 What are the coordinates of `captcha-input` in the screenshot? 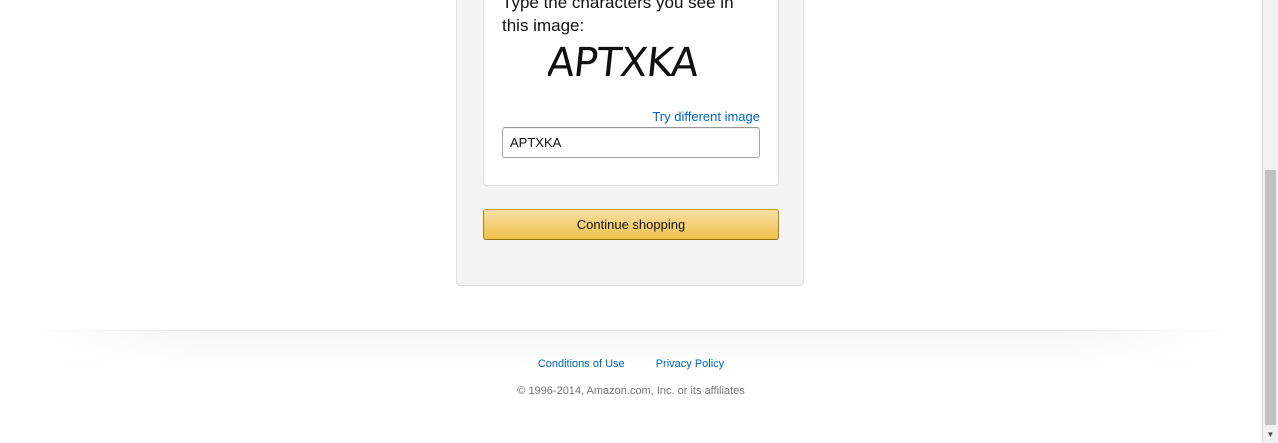 It's located at (631, 142).